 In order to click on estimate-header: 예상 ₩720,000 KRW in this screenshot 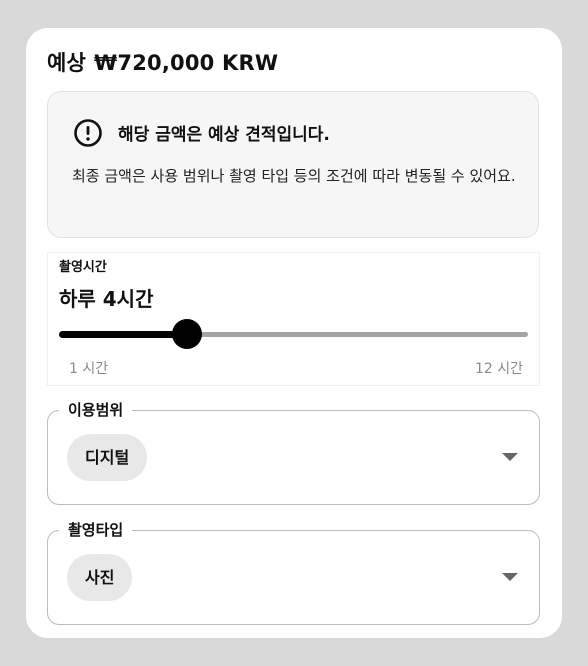, I will do `click(162, 62)`.